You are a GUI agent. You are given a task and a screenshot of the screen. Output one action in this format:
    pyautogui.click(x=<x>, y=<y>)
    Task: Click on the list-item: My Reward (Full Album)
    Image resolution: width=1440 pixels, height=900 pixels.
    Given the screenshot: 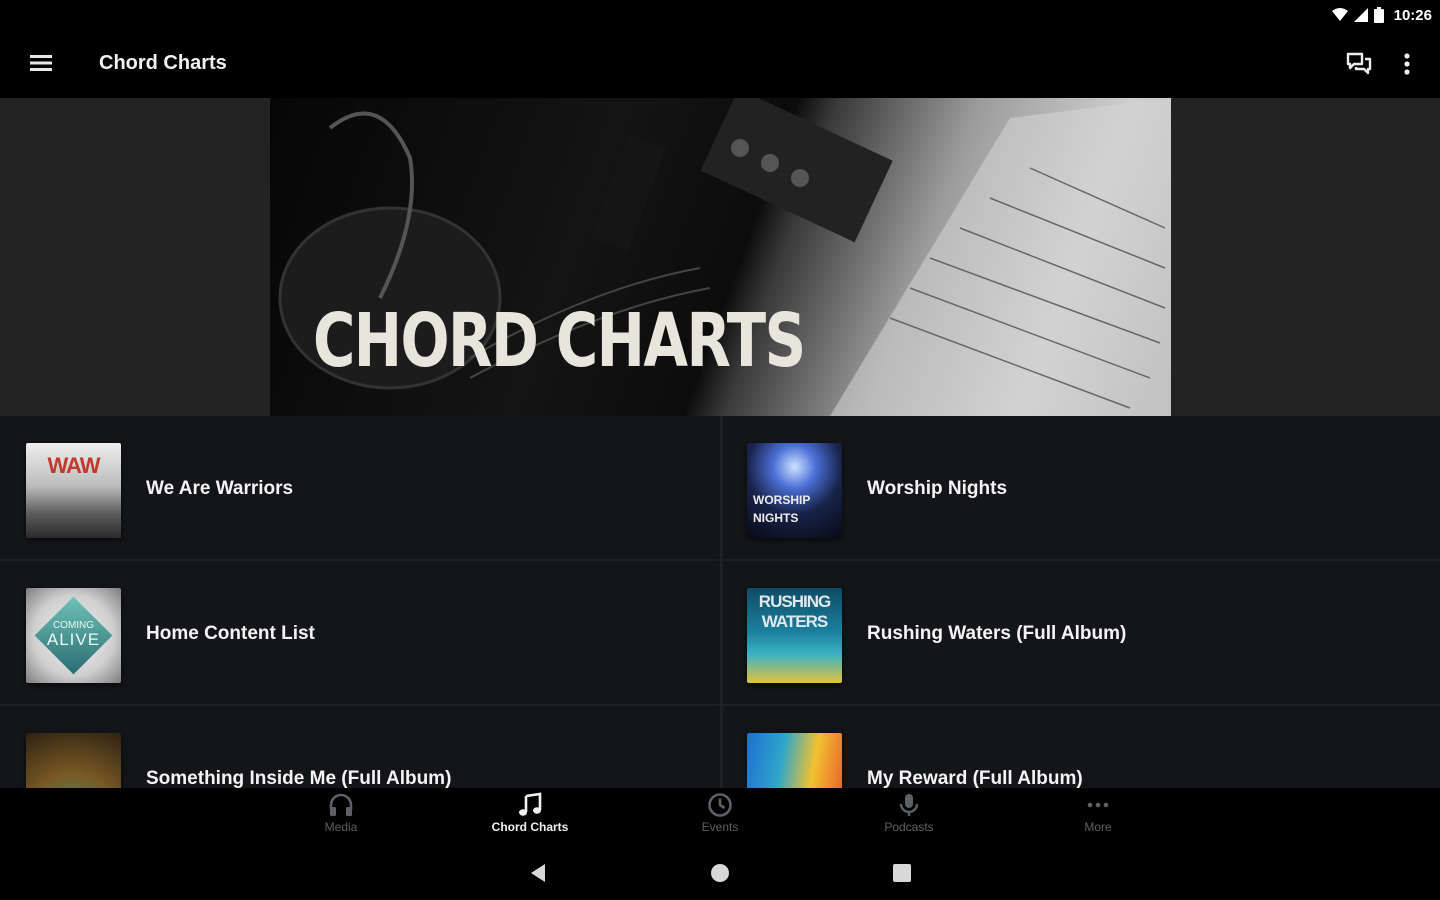 What is the action you would take?
    pyautogui.click(x=1080, y=747)
    